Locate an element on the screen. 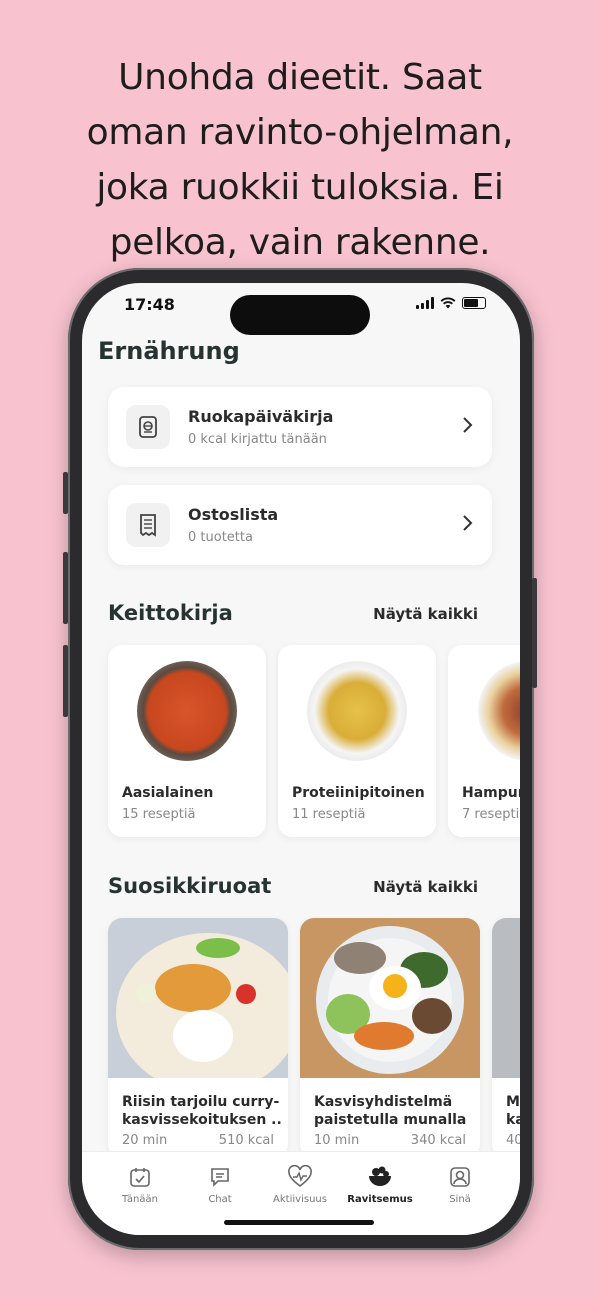 The image size is (600, 1299). headline-line: oman ravinto-ohjelman, is located at coordinates (300, 132).